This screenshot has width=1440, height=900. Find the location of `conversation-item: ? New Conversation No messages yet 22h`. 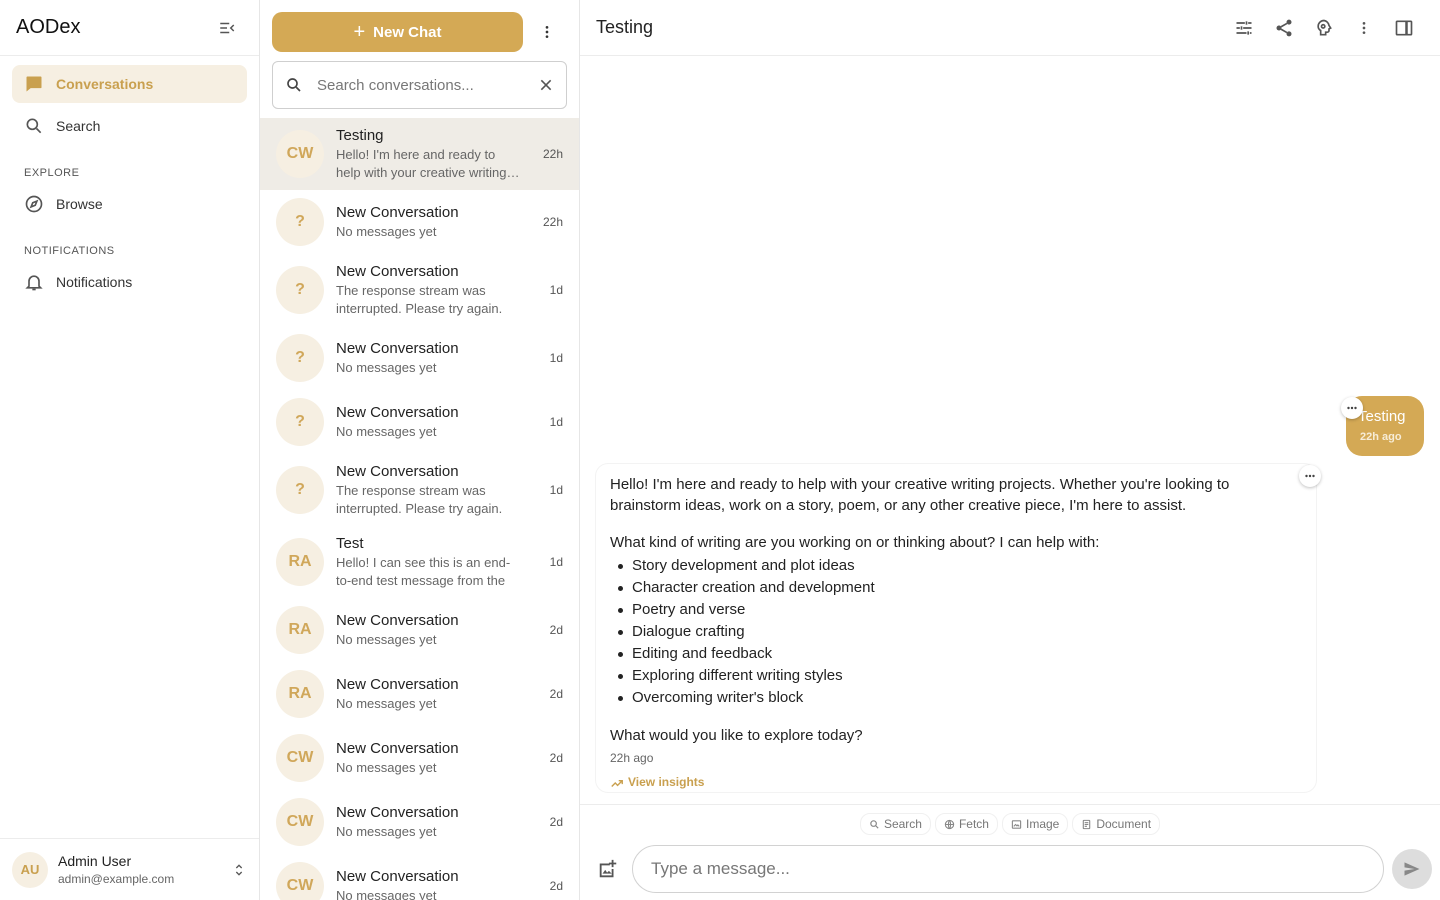

conversation-item: ? New Conversation No messages yet 22h is located at coordinates (419, 222).